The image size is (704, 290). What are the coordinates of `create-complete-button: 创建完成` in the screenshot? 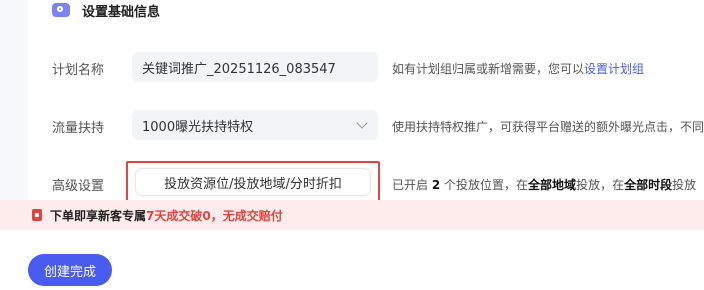 It's located at (70, 270).